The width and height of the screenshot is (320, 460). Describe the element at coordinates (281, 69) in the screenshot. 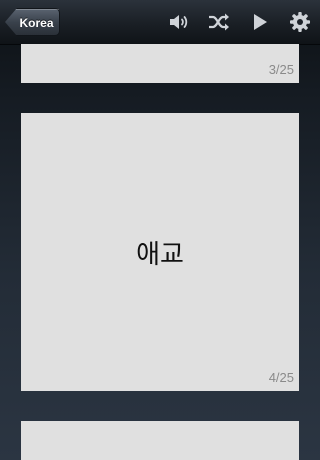

I see `card-counter: 3/25` at that location.